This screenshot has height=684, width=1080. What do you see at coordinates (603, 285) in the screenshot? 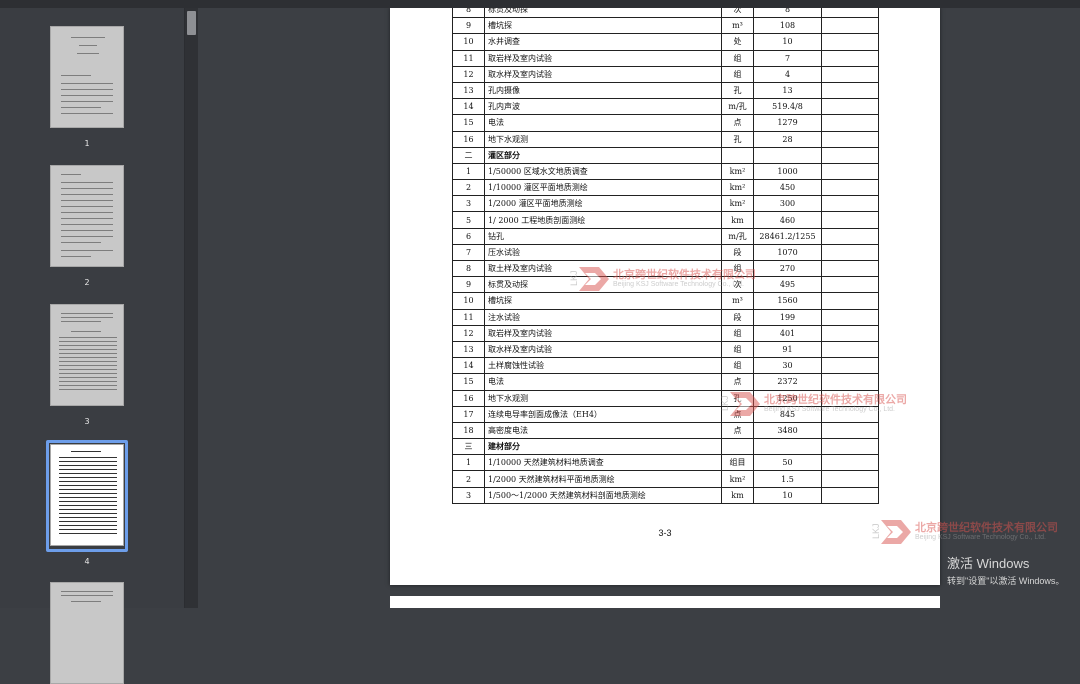
I see `row-item-name: 标贯及动探` at bounding box center [603, 285].